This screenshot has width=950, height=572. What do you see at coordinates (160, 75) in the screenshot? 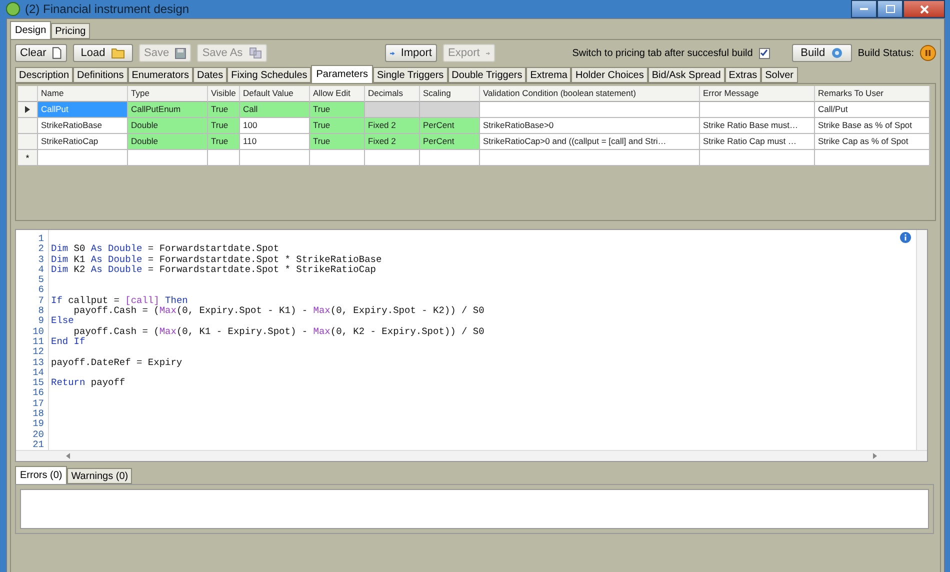
I see `tab: Enumerators` at bounding box center [160, 75].